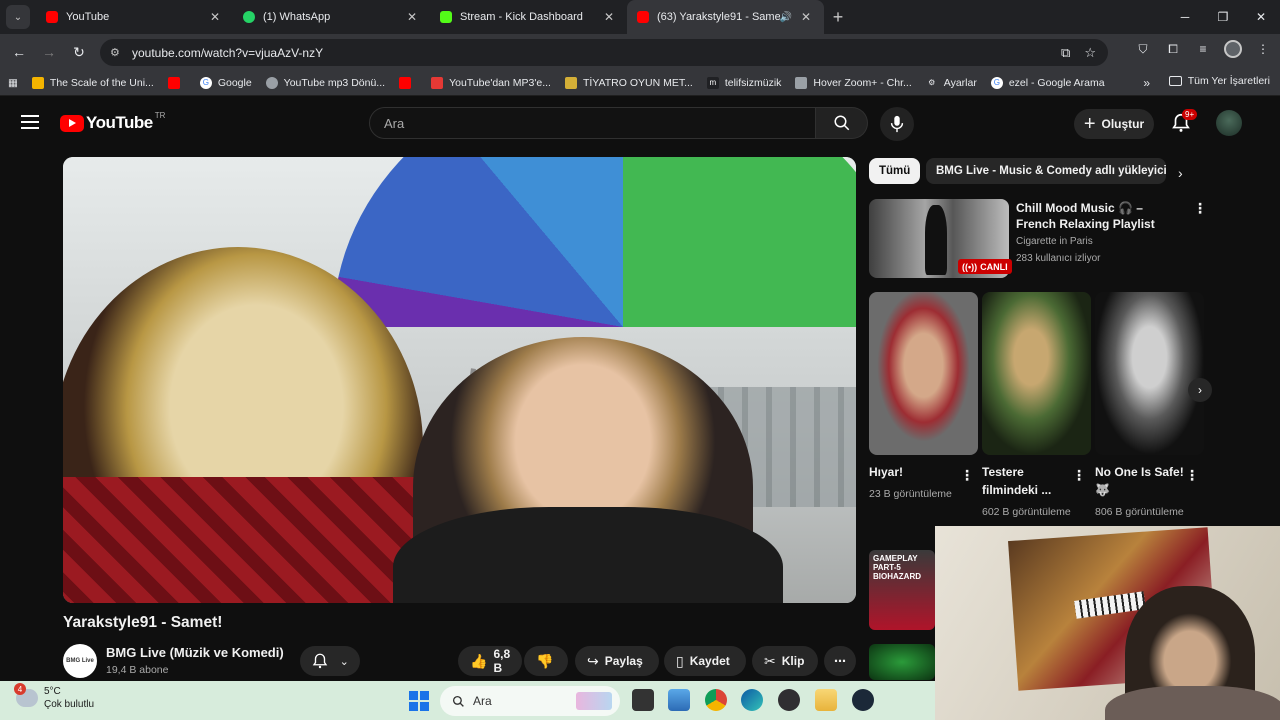 The image size is (1280, 720). I want to click on globe-favicon-icon, so click(271, 82).